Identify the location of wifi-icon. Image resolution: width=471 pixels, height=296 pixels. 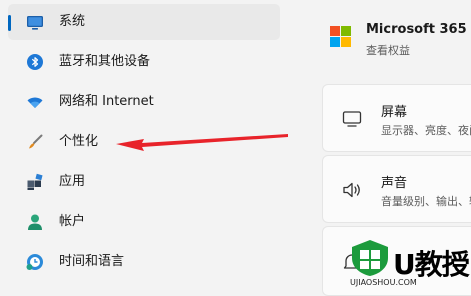
(35, 102).